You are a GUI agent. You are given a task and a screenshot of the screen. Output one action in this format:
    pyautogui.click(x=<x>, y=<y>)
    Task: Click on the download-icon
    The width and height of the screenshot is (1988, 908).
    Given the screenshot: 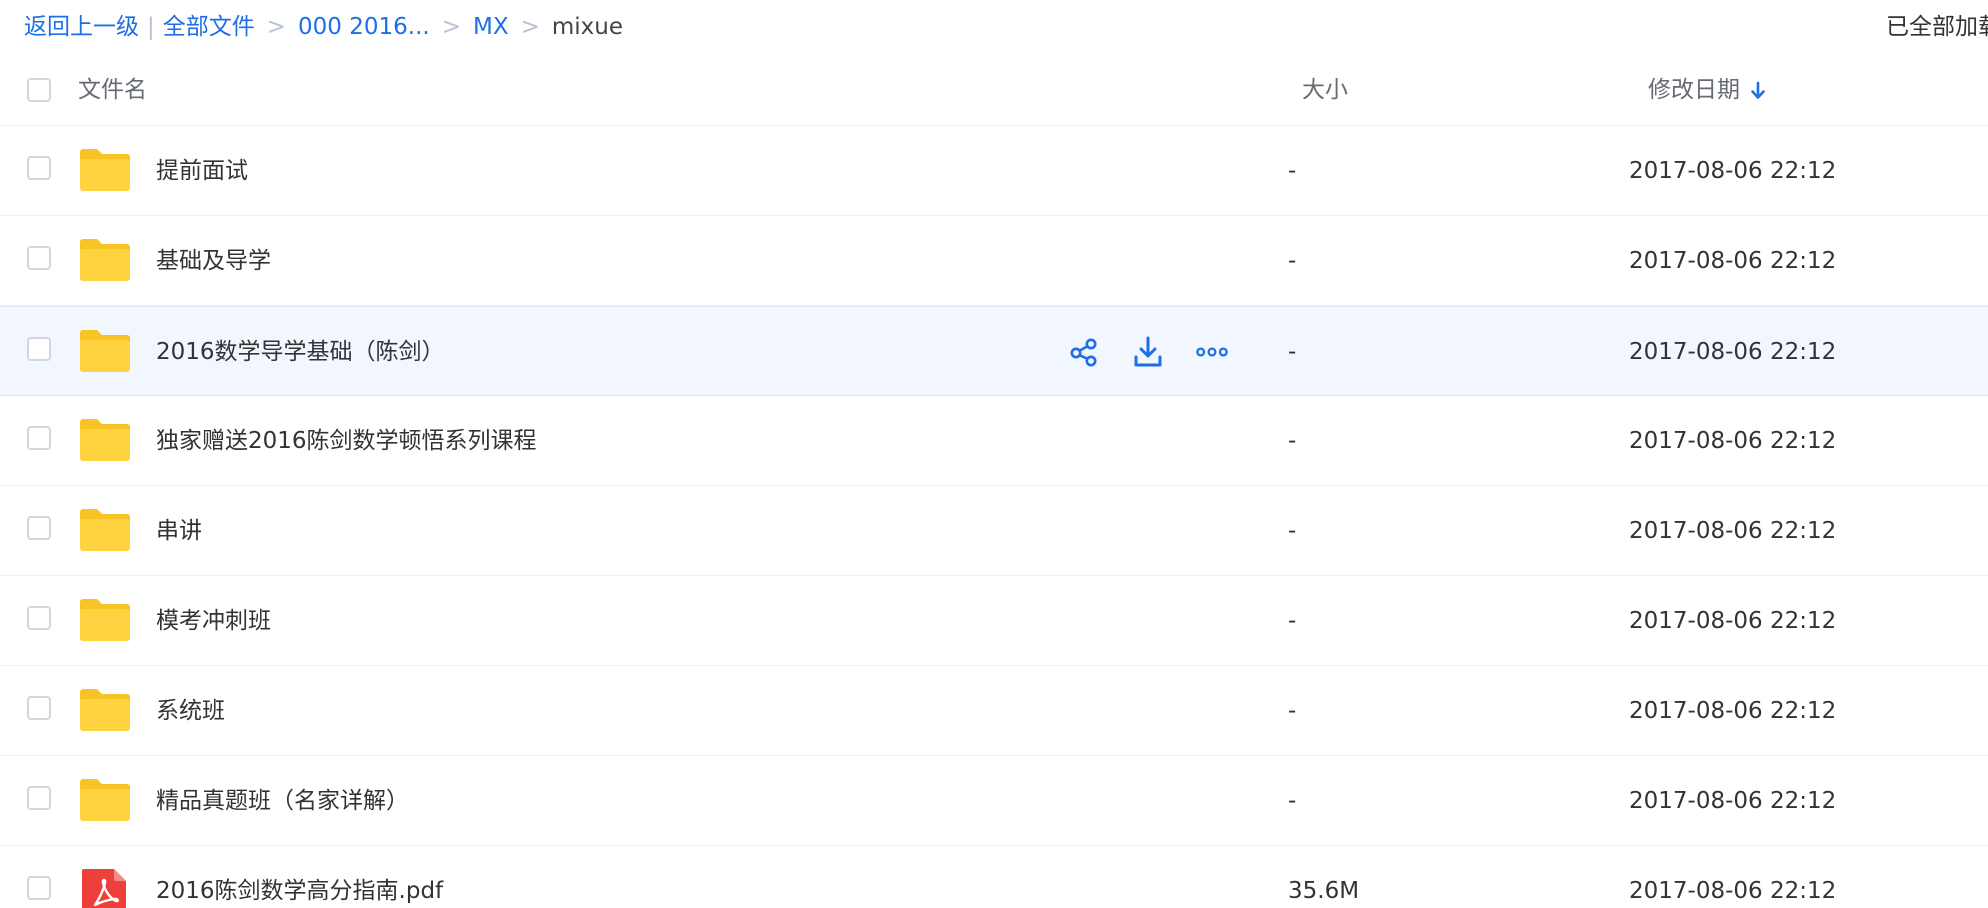 What is the action you would take?
    pyautogui.click(x=1148, y=352)
    